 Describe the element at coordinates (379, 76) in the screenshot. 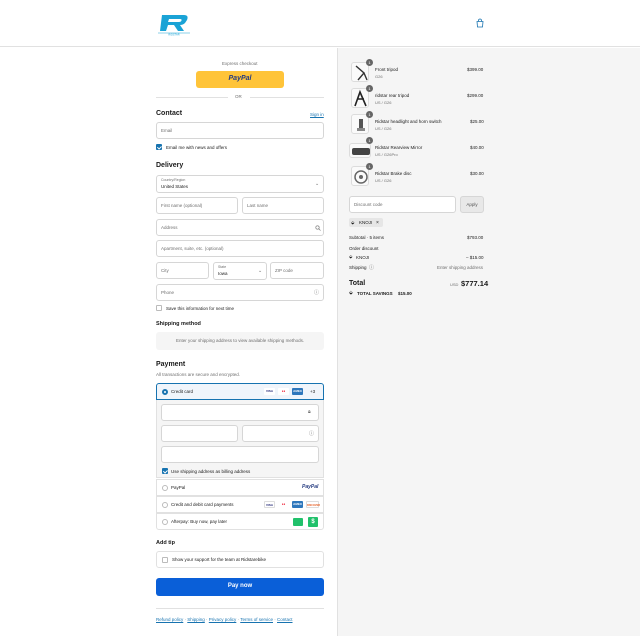

I see `item-variant: G26` at that location.